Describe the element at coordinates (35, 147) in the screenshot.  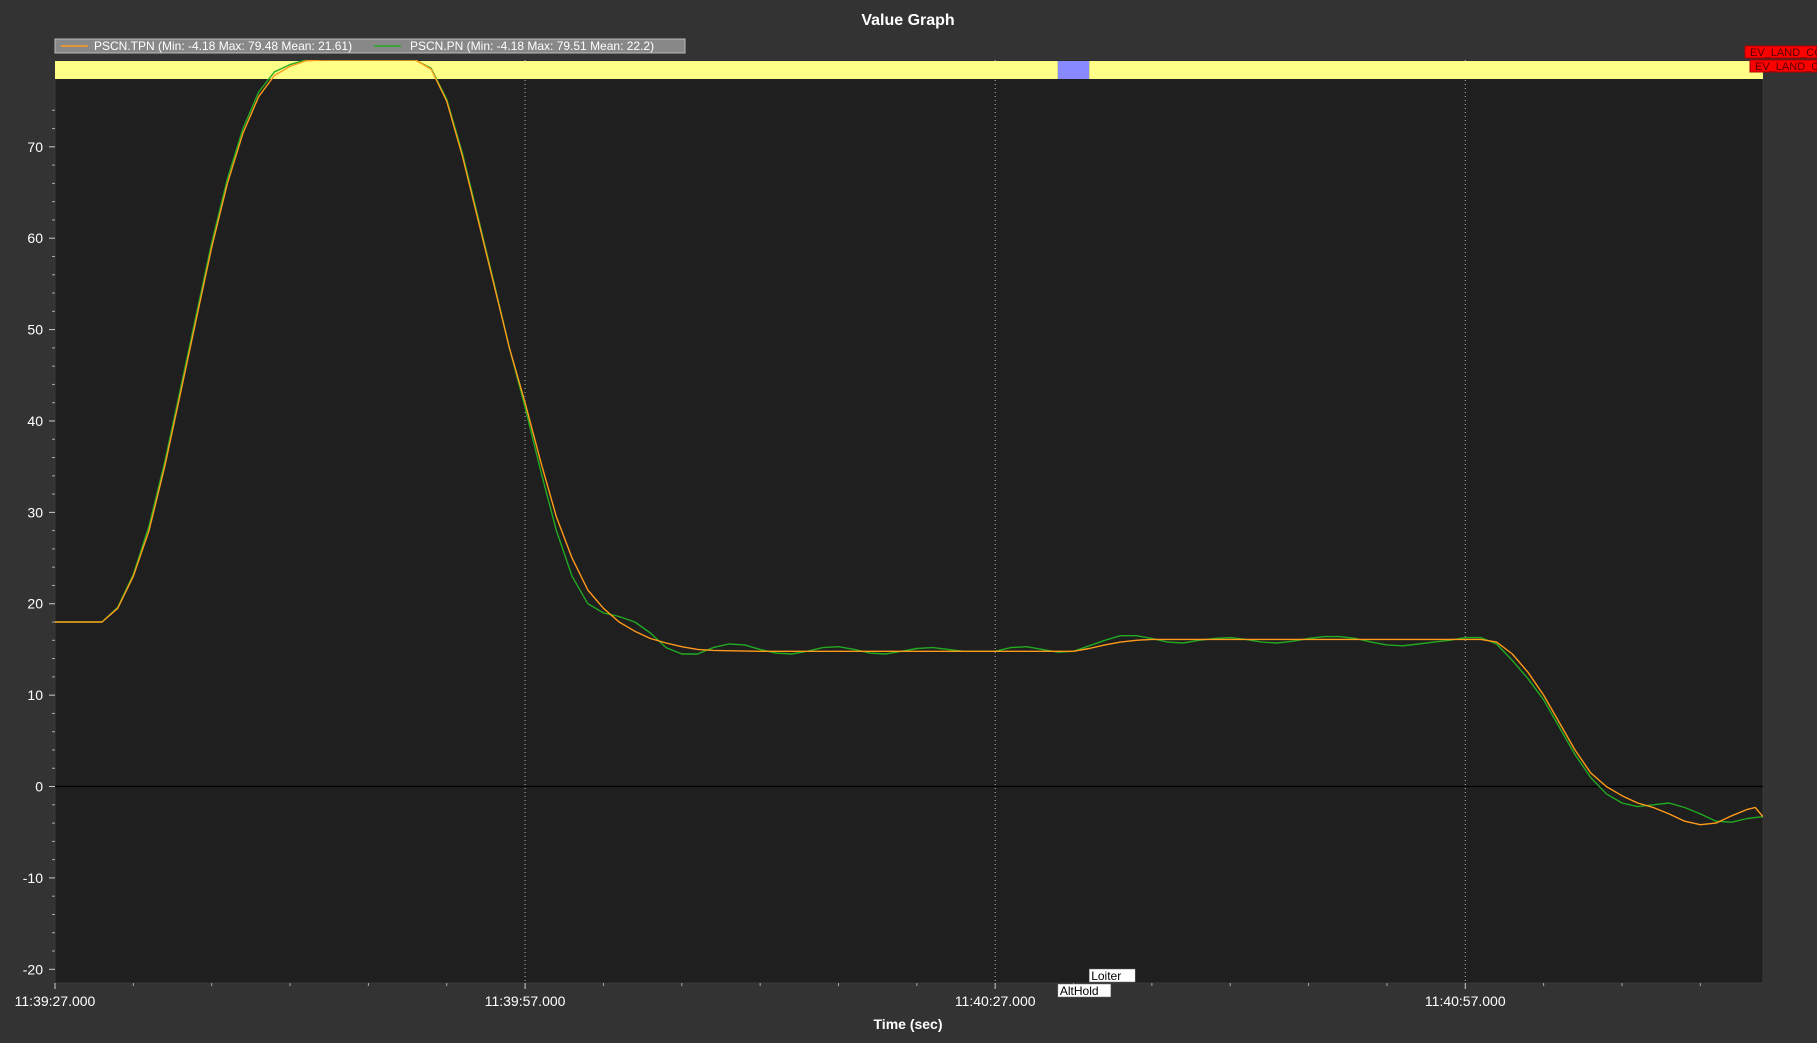
I see `y-tick-label: 70` at that location.